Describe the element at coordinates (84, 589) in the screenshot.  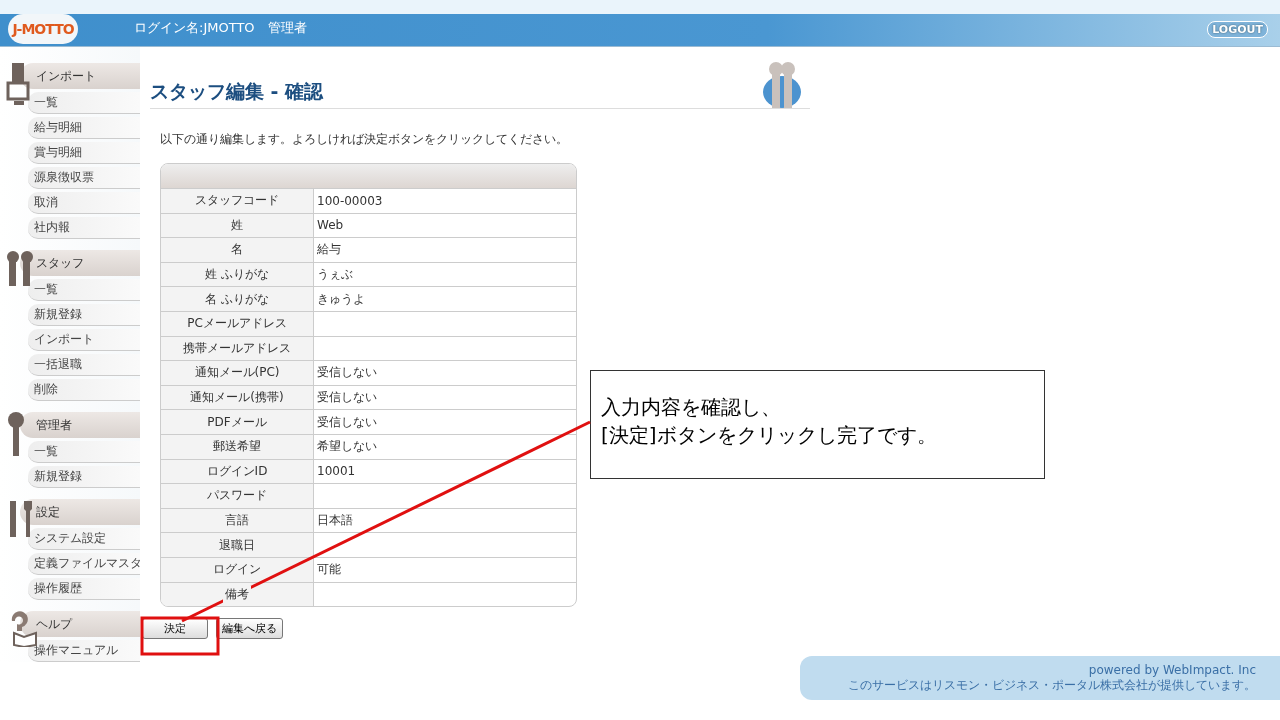
I see `sidebar-item: 操作履歴` at that location.